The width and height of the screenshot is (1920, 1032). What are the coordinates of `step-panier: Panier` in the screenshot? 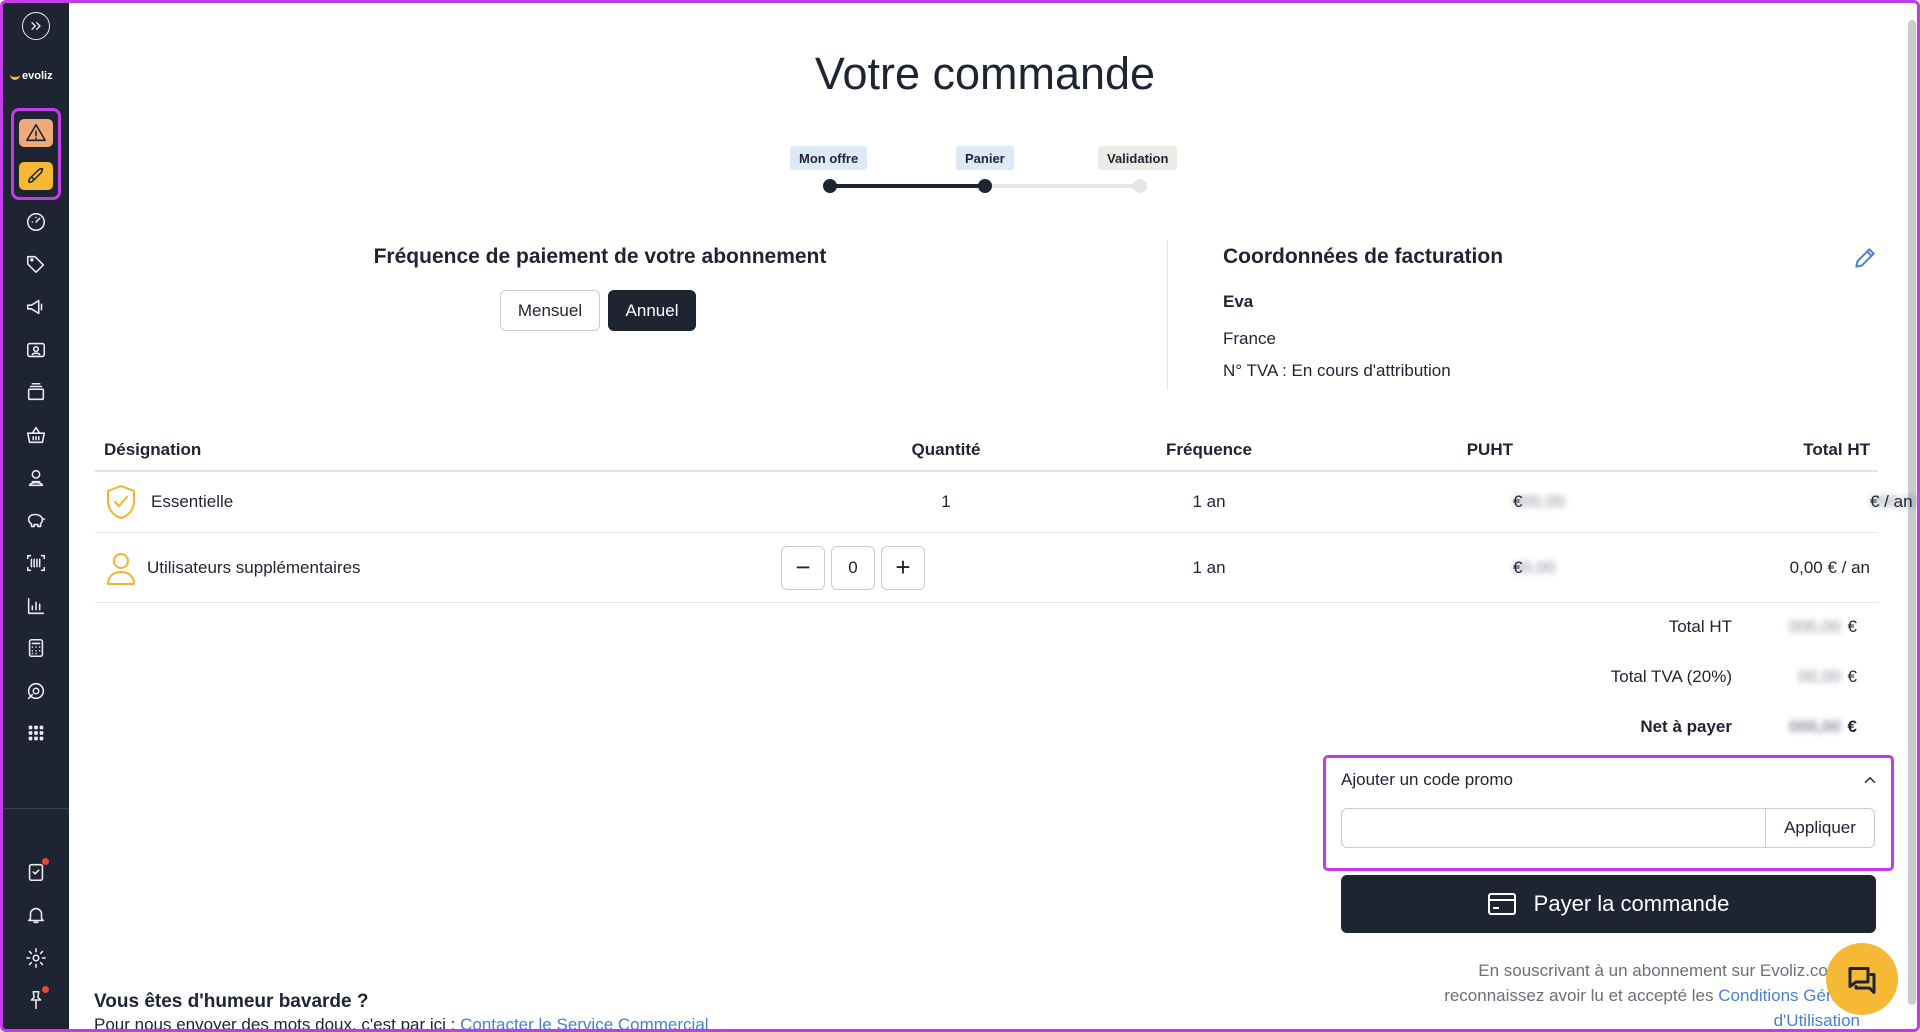 It's located at (985, 158).